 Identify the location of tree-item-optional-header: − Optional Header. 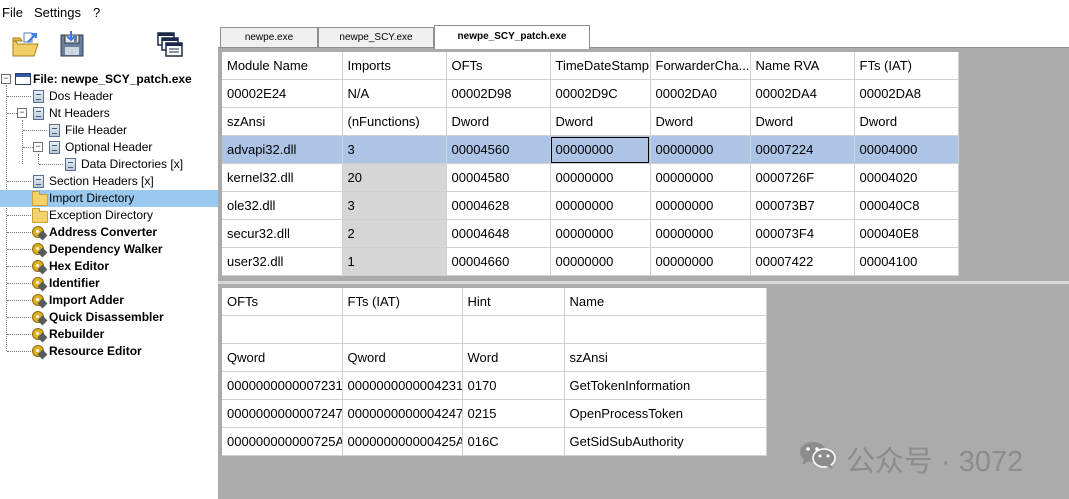
(109, 147).